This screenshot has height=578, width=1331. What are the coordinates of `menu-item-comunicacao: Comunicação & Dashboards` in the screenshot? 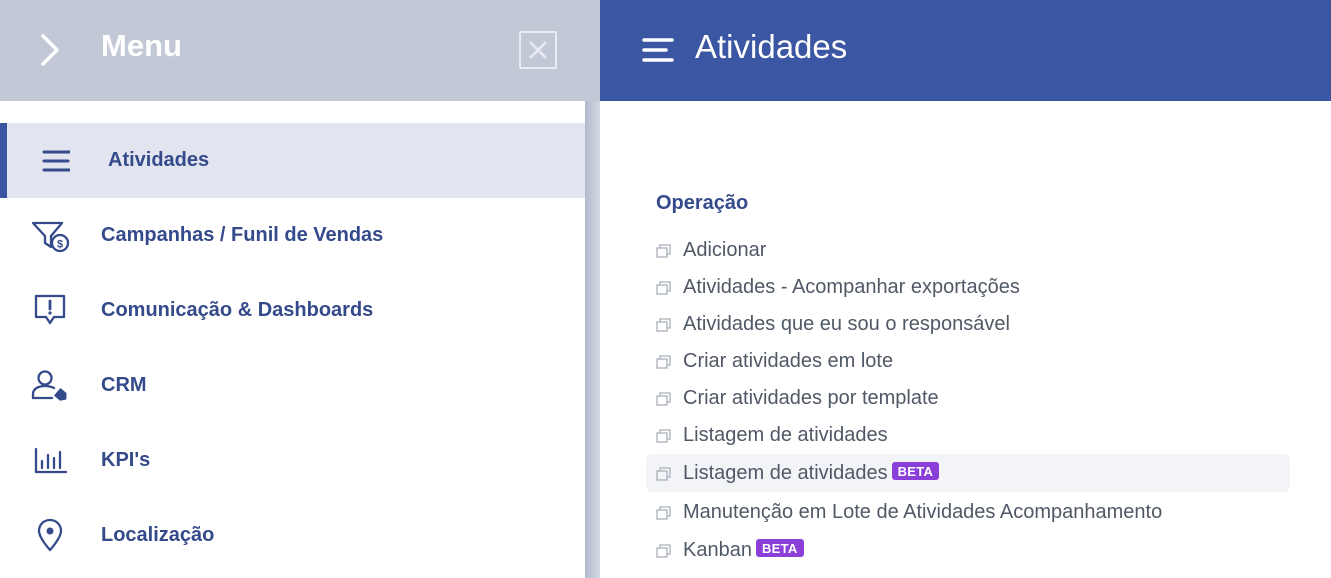 It's located at (292, 310).